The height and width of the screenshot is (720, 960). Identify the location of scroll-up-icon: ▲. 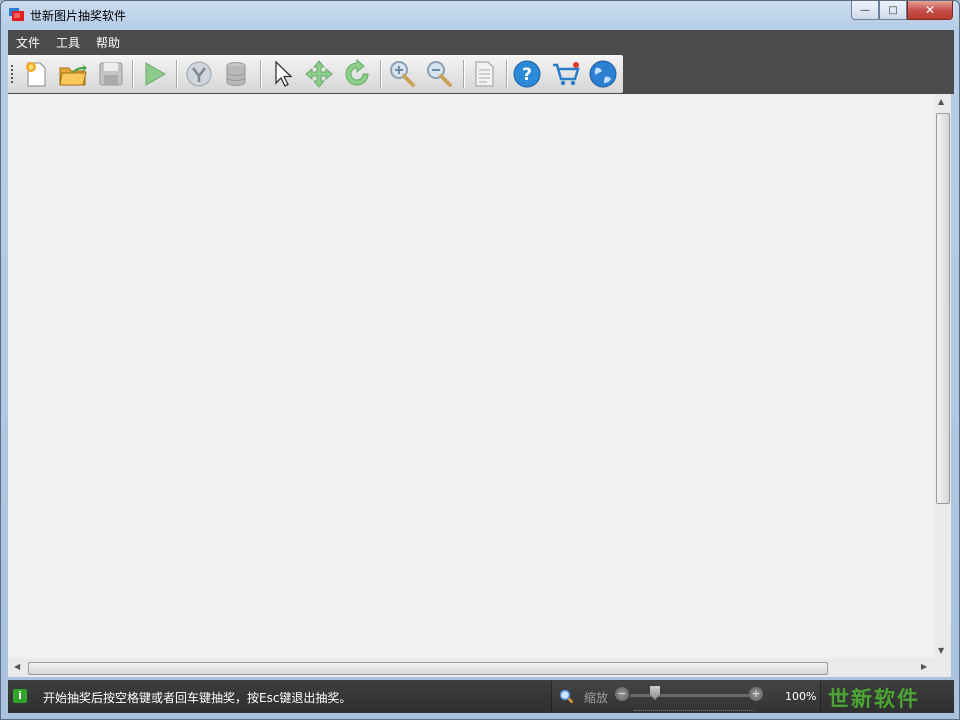
(941, 101).